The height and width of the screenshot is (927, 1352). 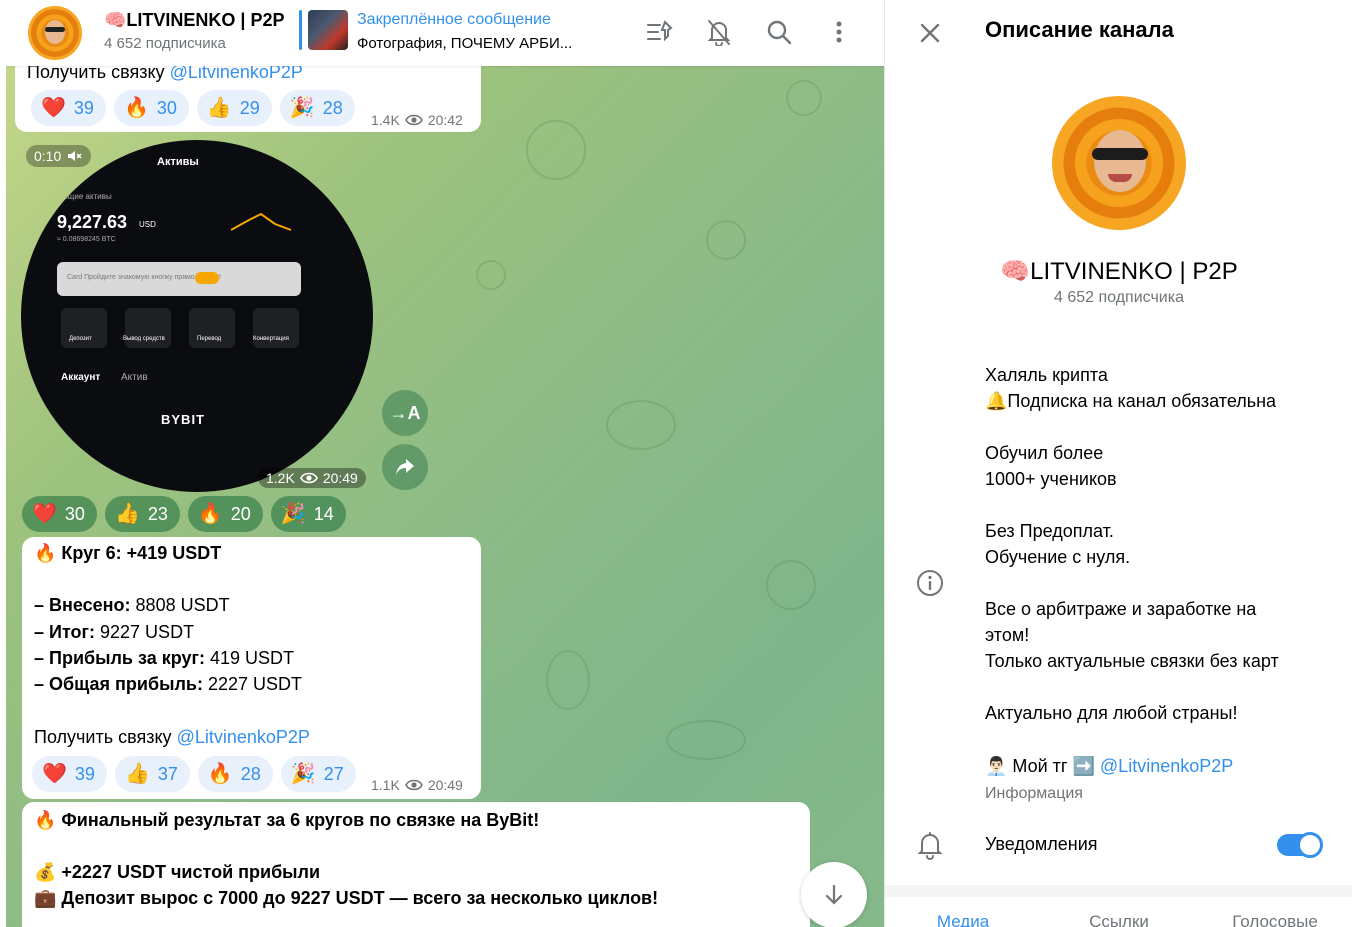 I want to click on reaction-pill: 🎉 28, so click(x=317, y=108).